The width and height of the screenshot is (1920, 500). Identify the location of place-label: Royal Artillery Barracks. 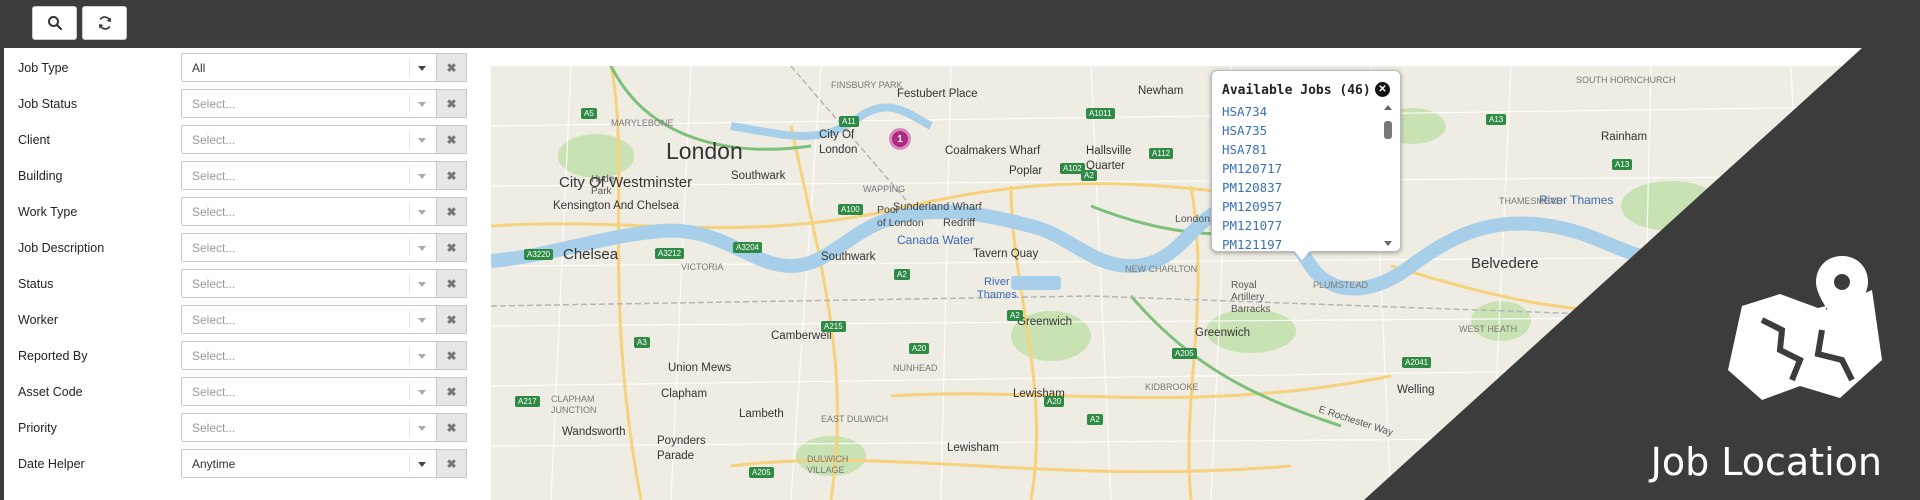
(1251, 297).